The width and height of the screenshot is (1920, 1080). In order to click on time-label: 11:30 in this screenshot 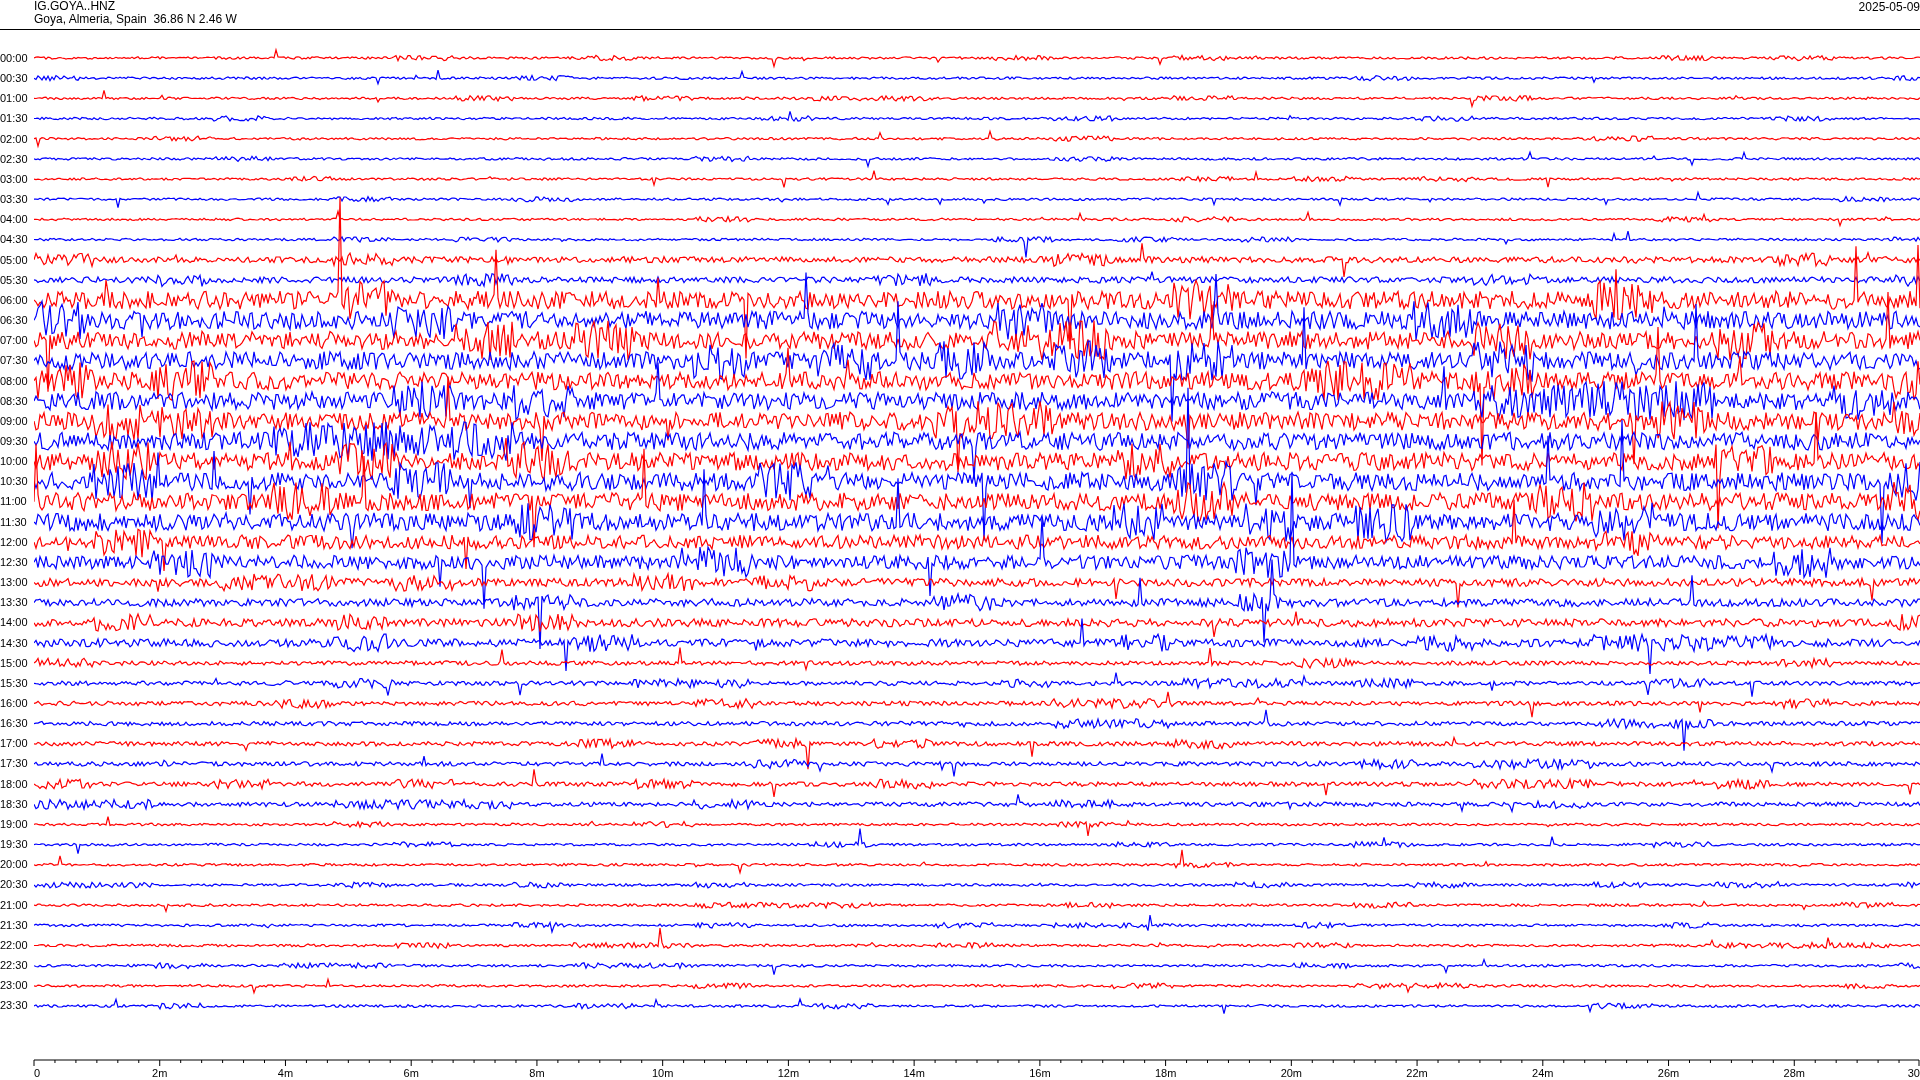, I will do `click(13, 522)`.